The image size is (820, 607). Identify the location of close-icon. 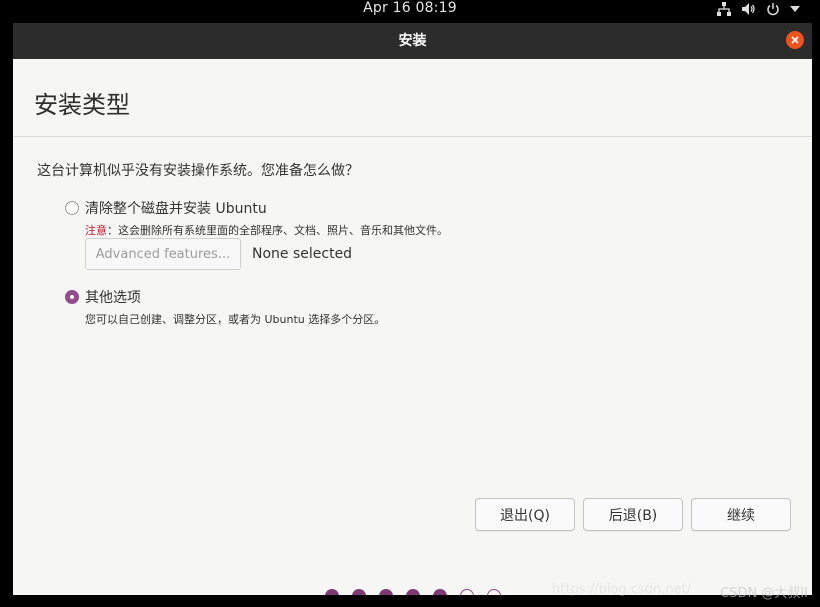
(795, 40).